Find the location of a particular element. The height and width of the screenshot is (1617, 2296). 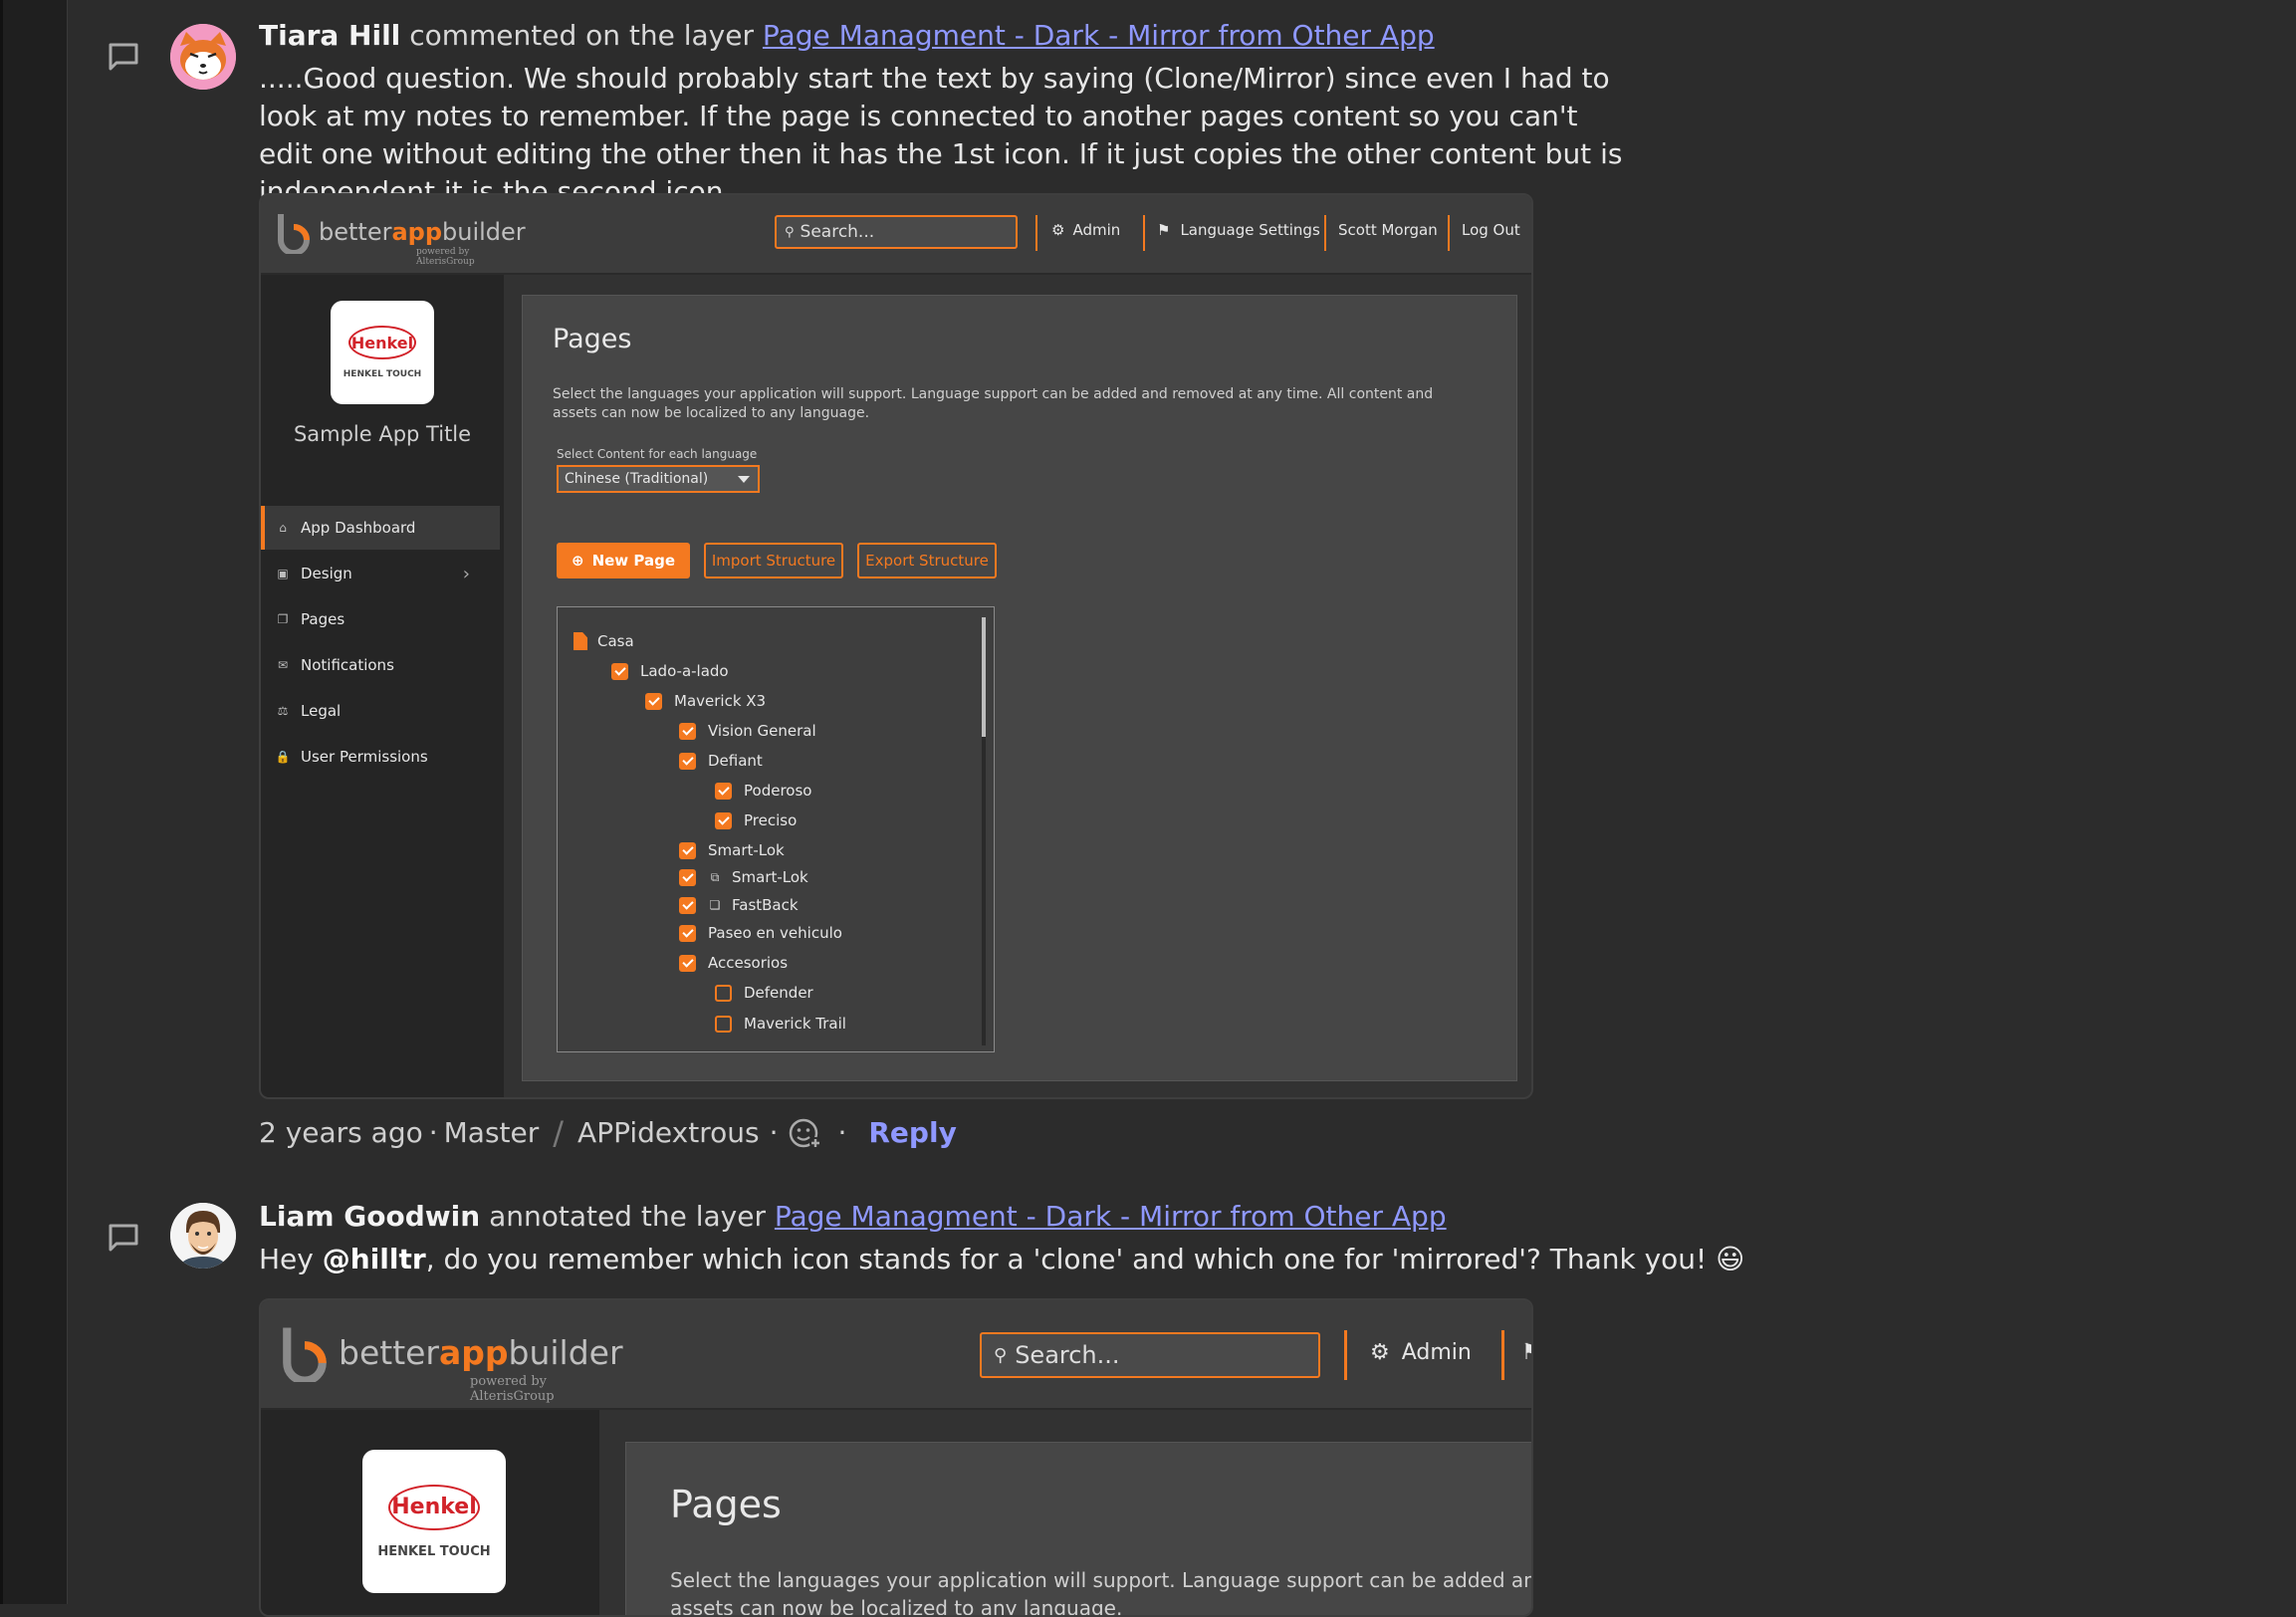

scale-icon: ⚖ is located at coordinates (283, 711).